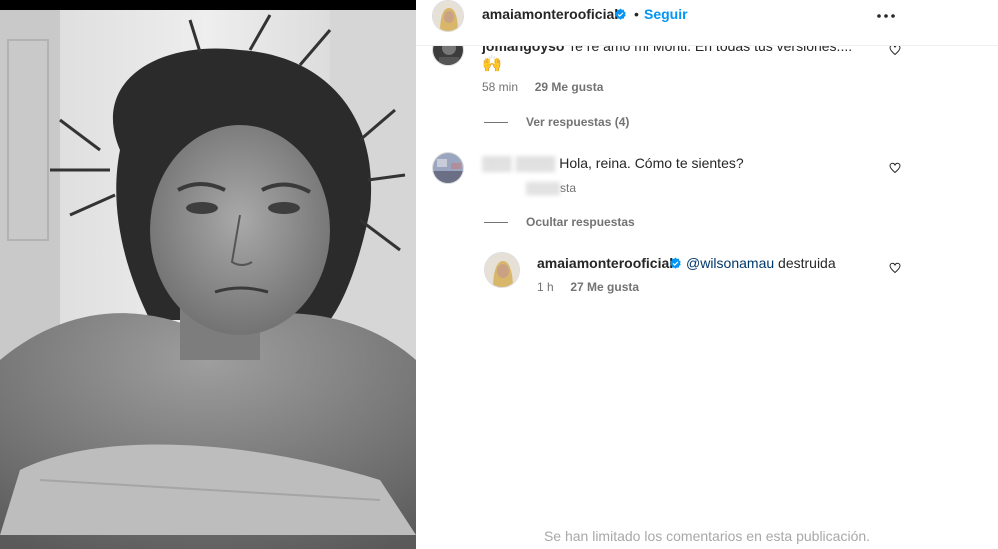 This screenshot has width=998, height=549. What do you see at coordinates (580, 222) in the screenshot?
I see `hide-replies-button: Ocultar respuestas` at bounding box center [580, 222].